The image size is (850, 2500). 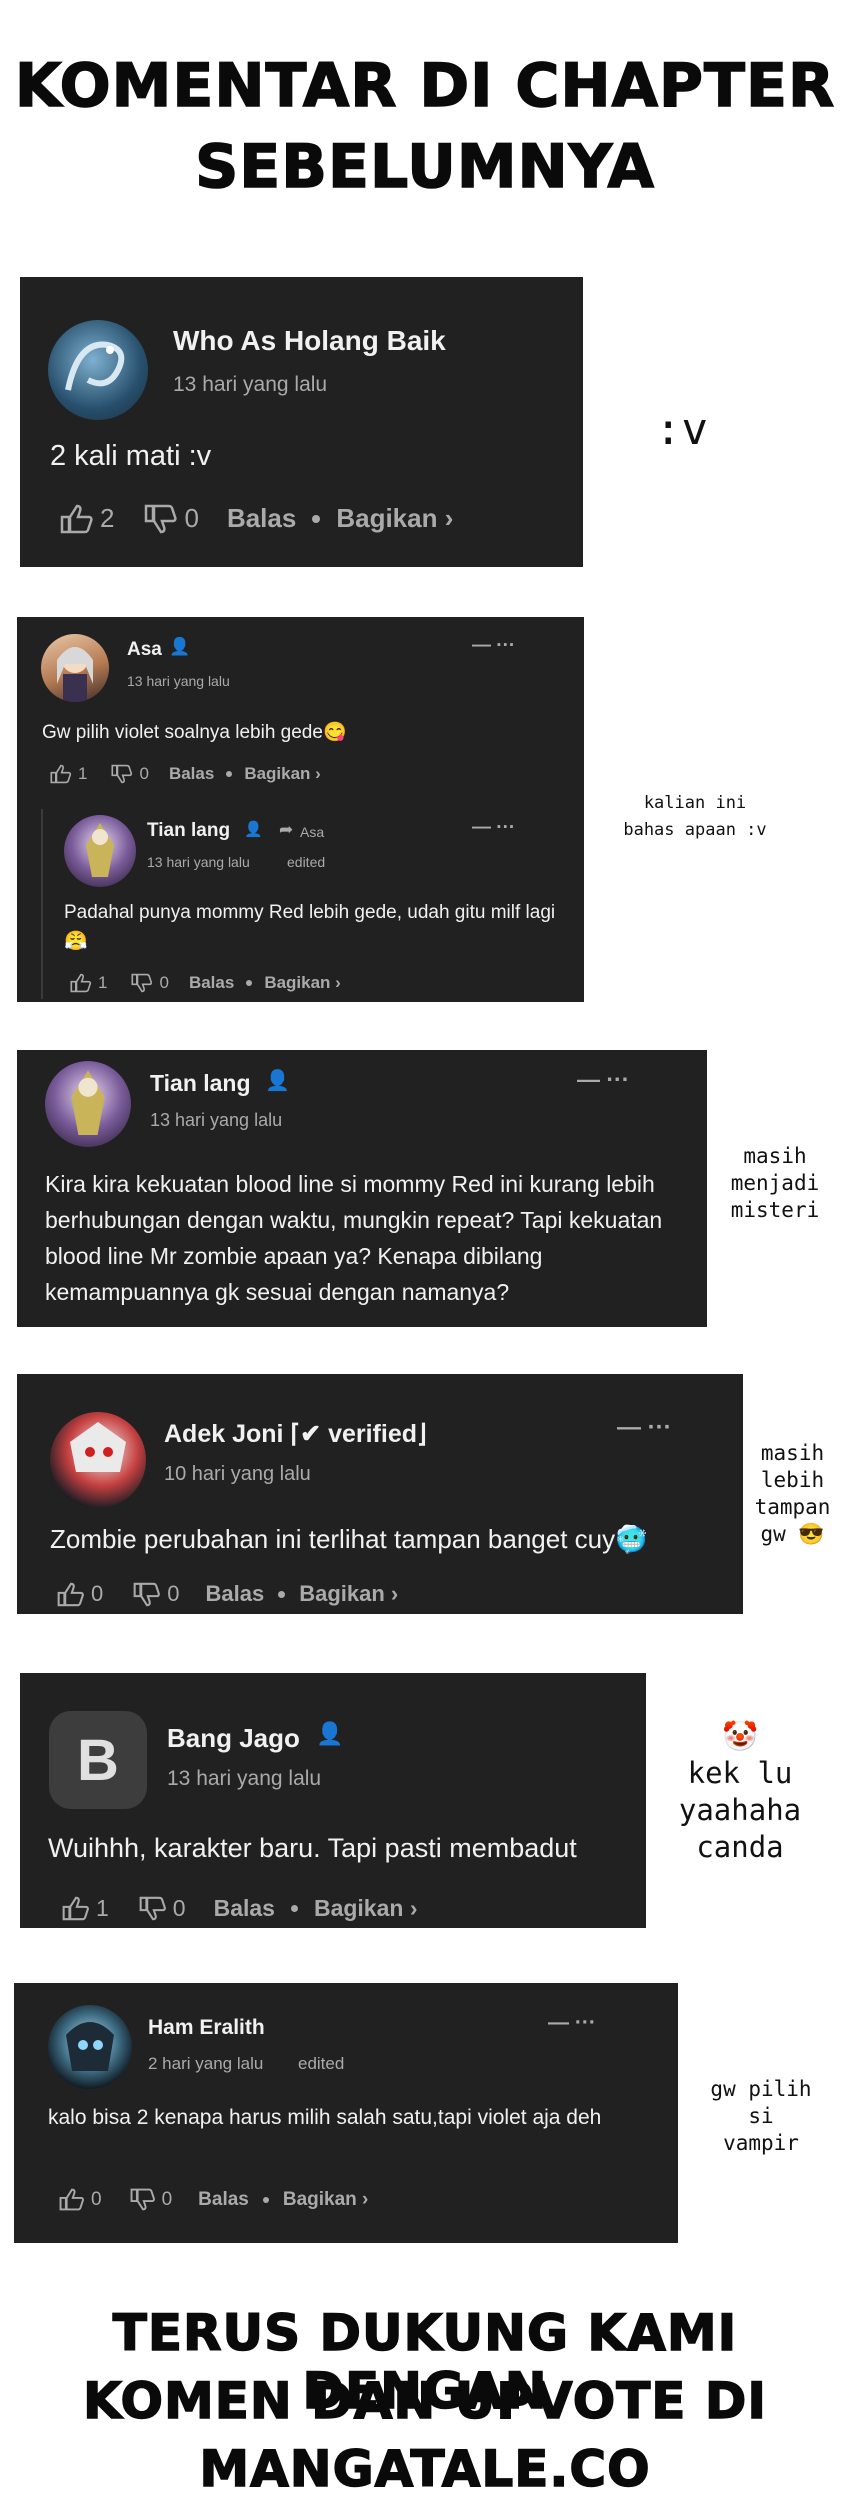 What do you see at coordinates (695, 830) in the screenshot?
I see `side-note-line: bahas apaan :v` at bounding box center [695, 830].